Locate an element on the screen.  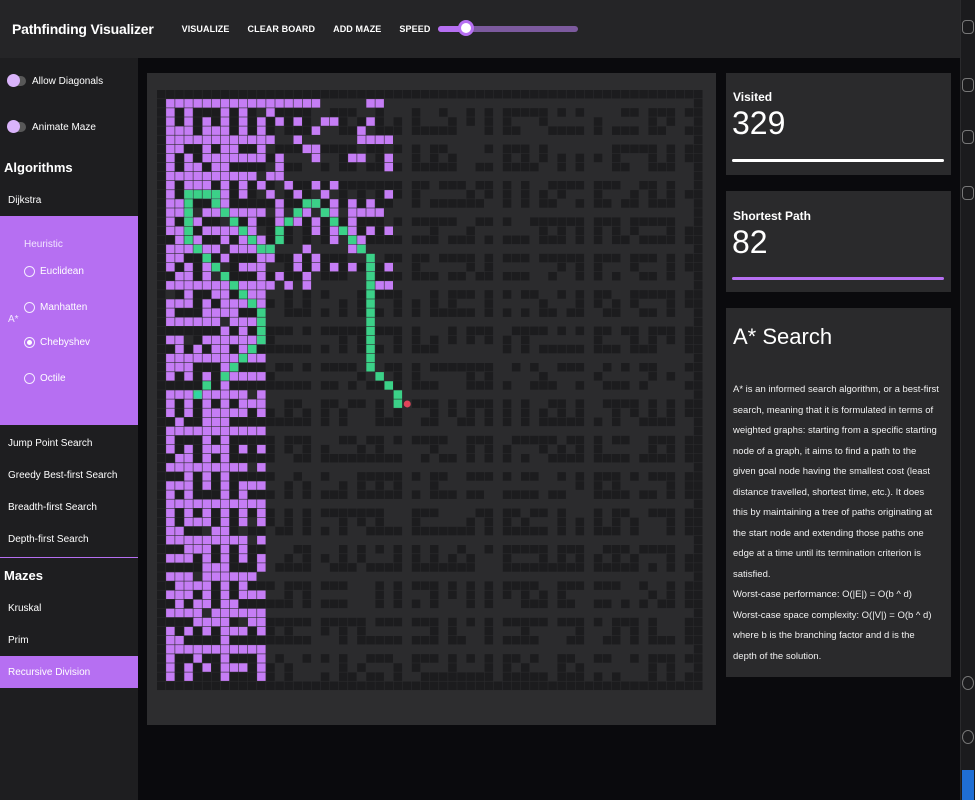
window-icon is located at coordinates (968, 193).